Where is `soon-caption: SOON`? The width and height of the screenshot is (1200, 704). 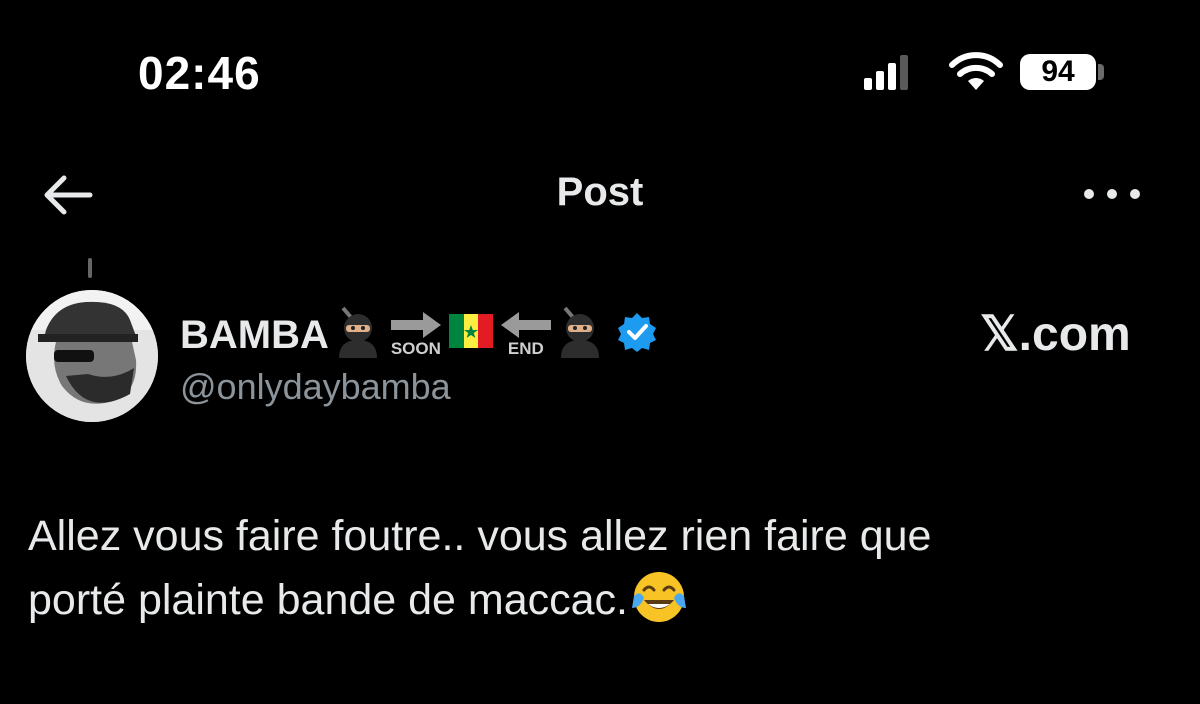 soon-caption: SOON is located at coordinates (415, 348).